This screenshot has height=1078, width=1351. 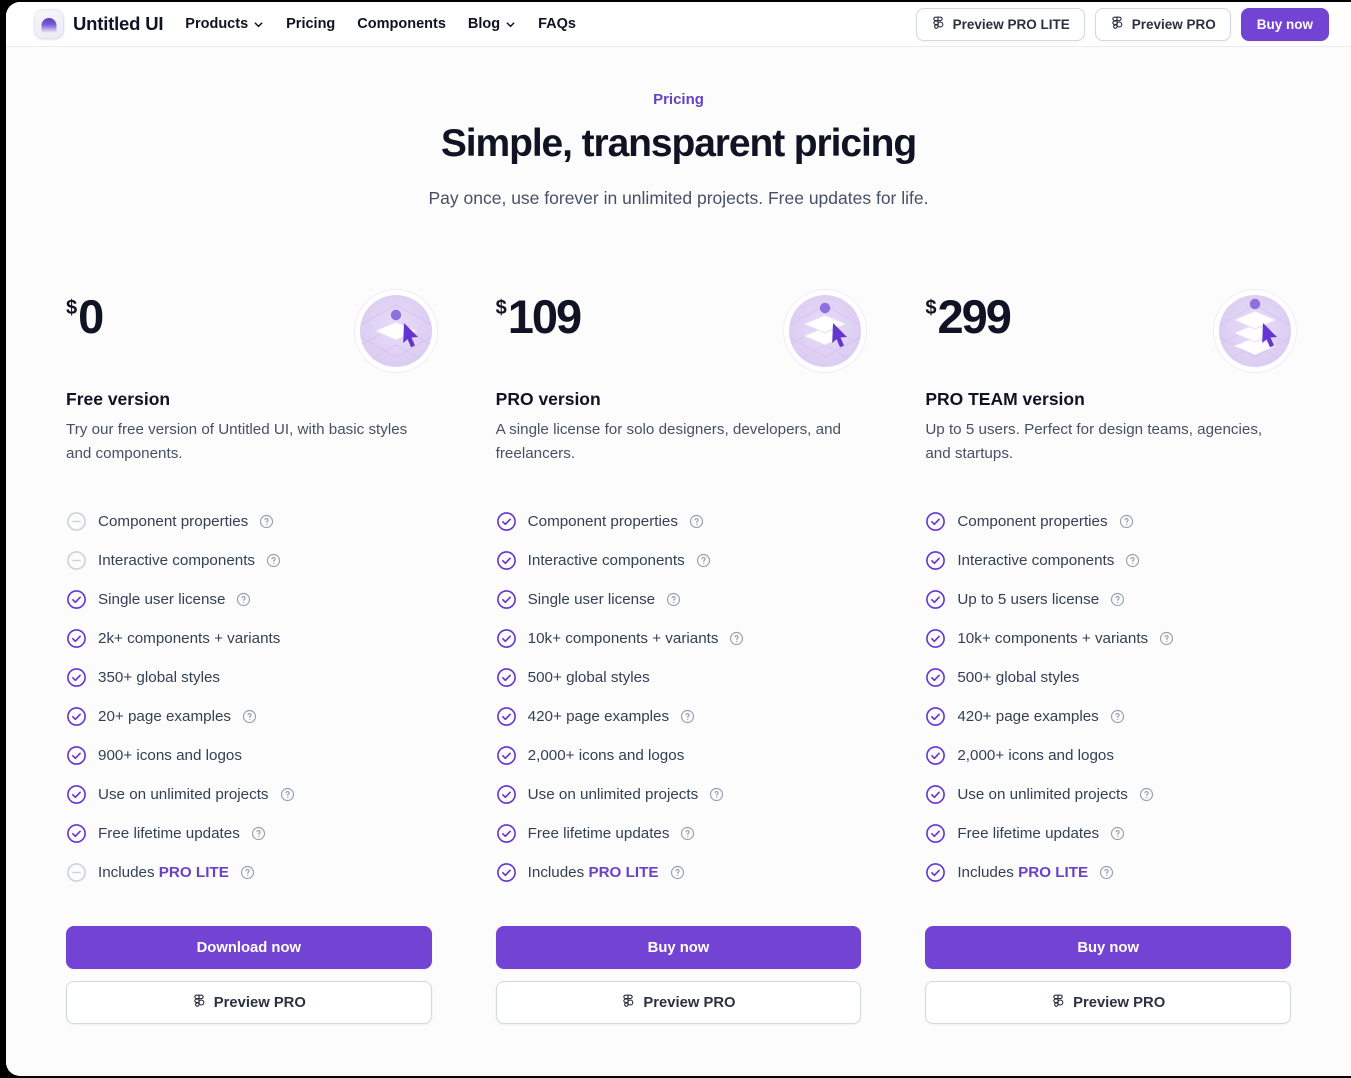 I want to click on nav-item-products: Products, so click(x=224, y=24).